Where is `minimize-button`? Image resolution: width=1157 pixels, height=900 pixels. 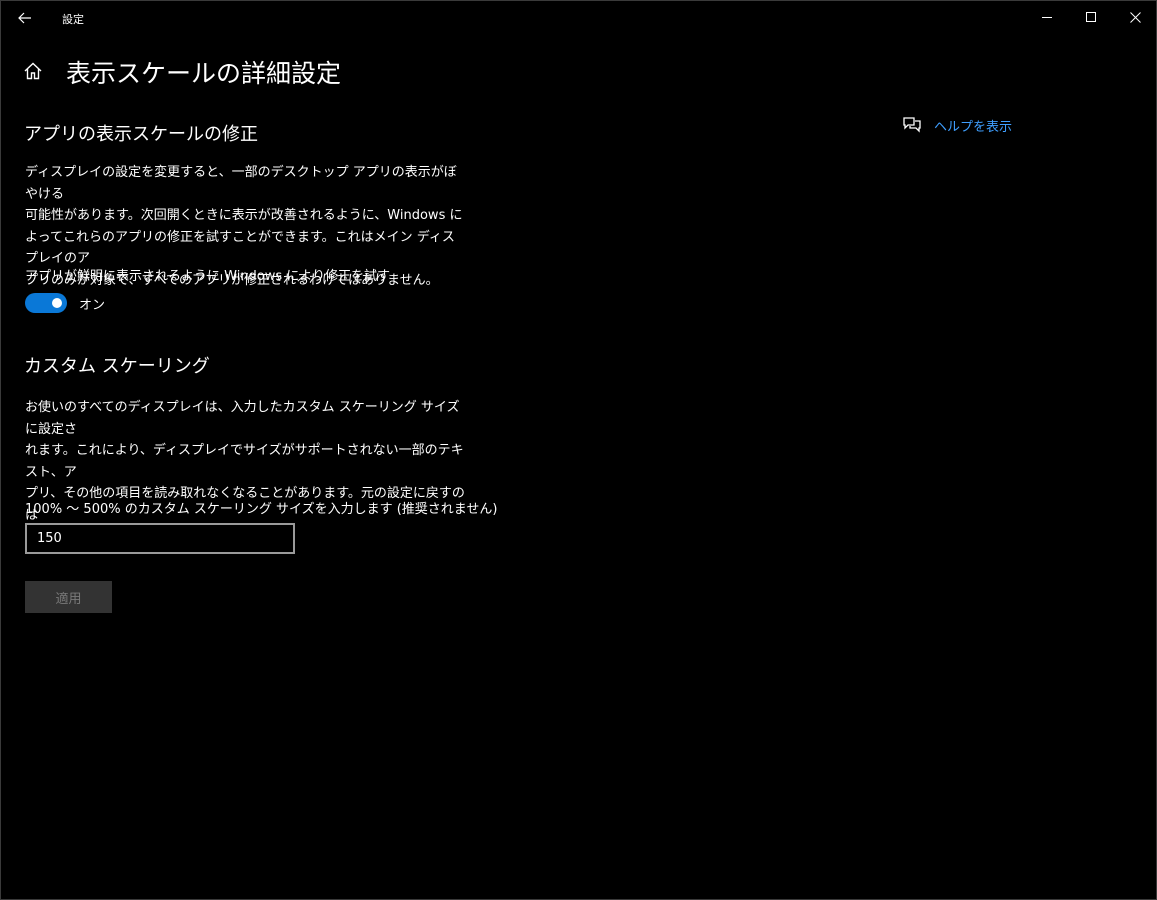 minimize-button is located at coordinates (1047, 17).